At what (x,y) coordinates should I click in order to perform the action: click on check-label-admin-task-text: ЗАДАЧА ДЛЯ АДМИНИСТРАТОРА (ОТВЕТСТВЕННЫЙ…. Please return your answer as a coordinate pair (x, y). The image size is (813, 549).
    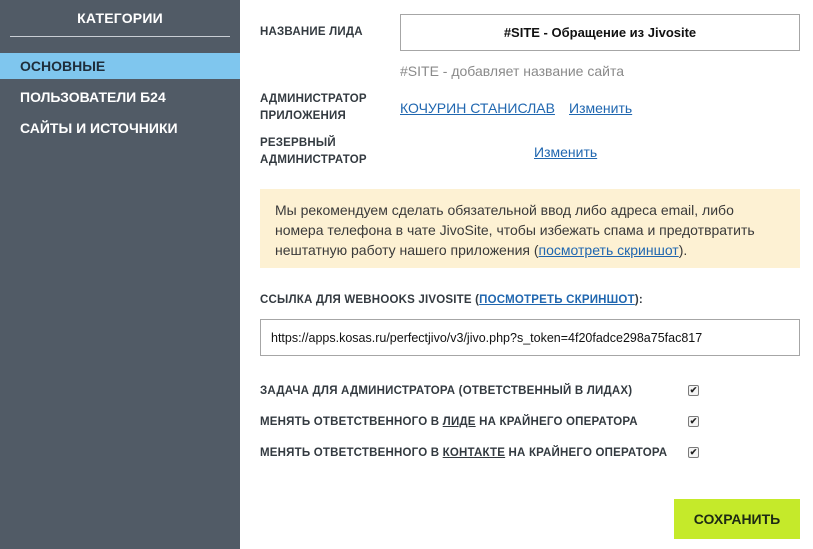
    Looking at the image, I should click on (446, 391).